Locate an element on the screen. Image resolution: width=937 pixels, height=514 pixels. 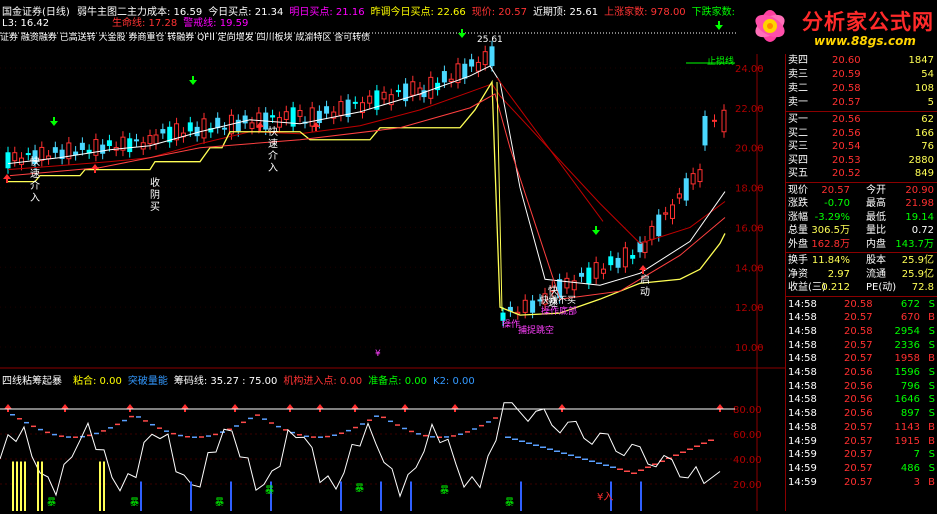
tick-row: 14:59 20.57 3 B is located at coordinates (861, 482).